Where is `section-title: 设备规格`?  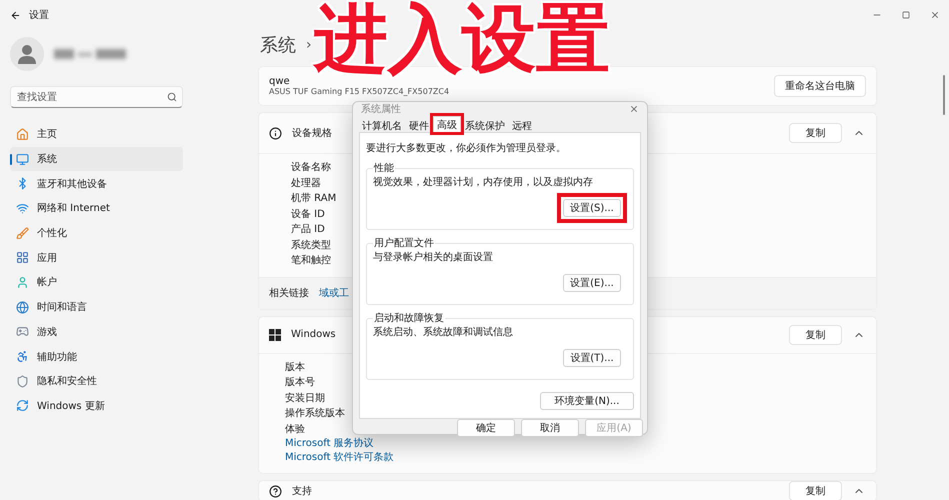
section-title: 设备规格 is located at coordinates (312, 133).